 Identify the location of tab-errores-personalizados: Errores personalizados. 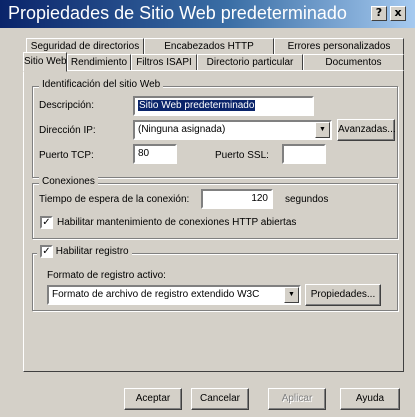
(339, 46).